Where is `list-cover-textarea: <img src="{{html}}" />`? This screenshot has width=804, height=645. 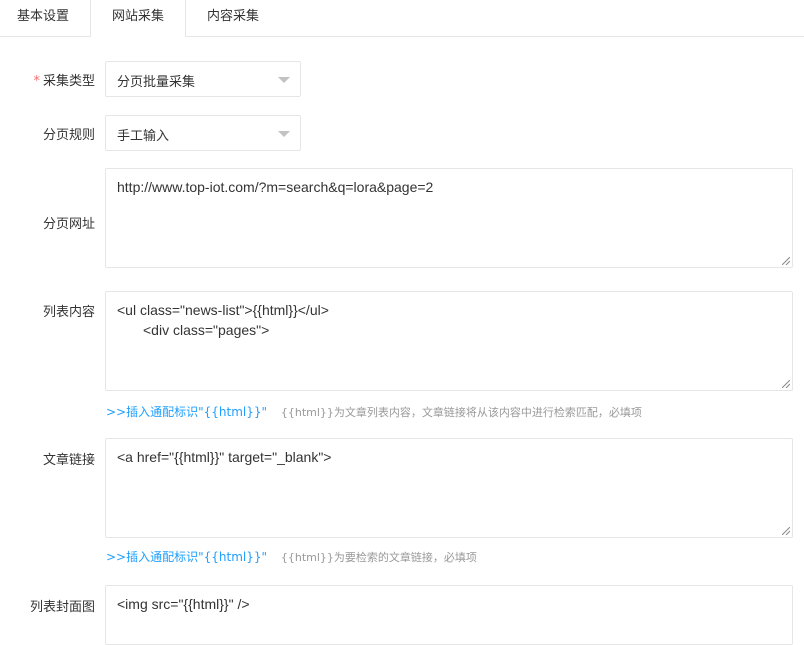
list-cover-textarea: <img src="{{html}}" /> is located at coordinates (449, 615).